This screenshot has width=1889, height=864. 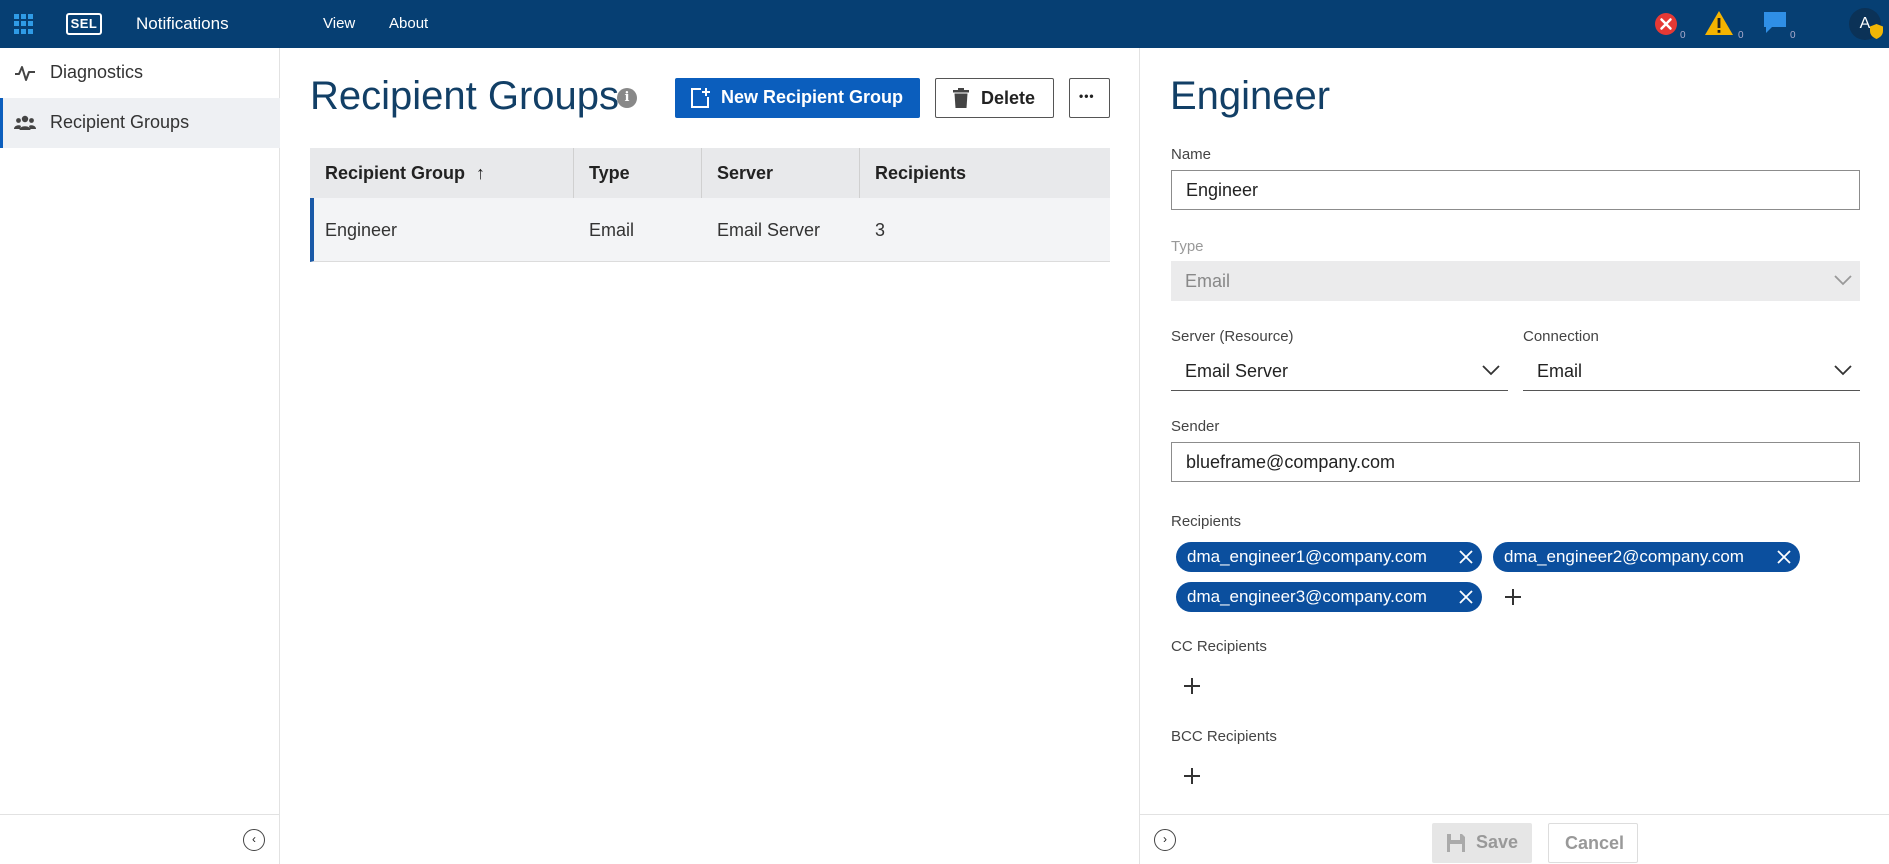 What do you see at coordinates (1741, 35) in the screenshot?
I see `warning-count: 0` at bounding box center [1741, 35].